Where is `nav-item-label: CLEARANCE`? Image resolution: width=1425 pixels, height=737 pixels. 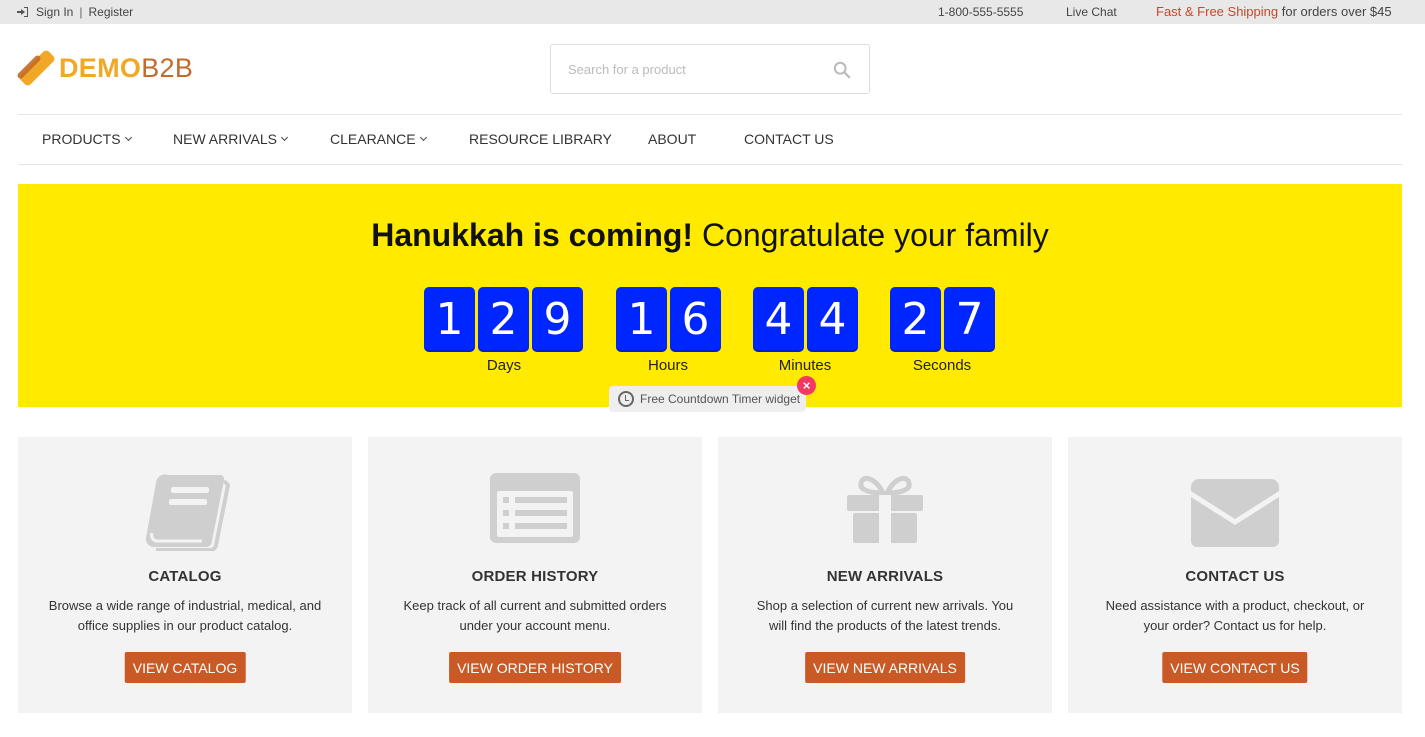
nav-item-label: CLEARANCE is located at coordinates (373, 139).